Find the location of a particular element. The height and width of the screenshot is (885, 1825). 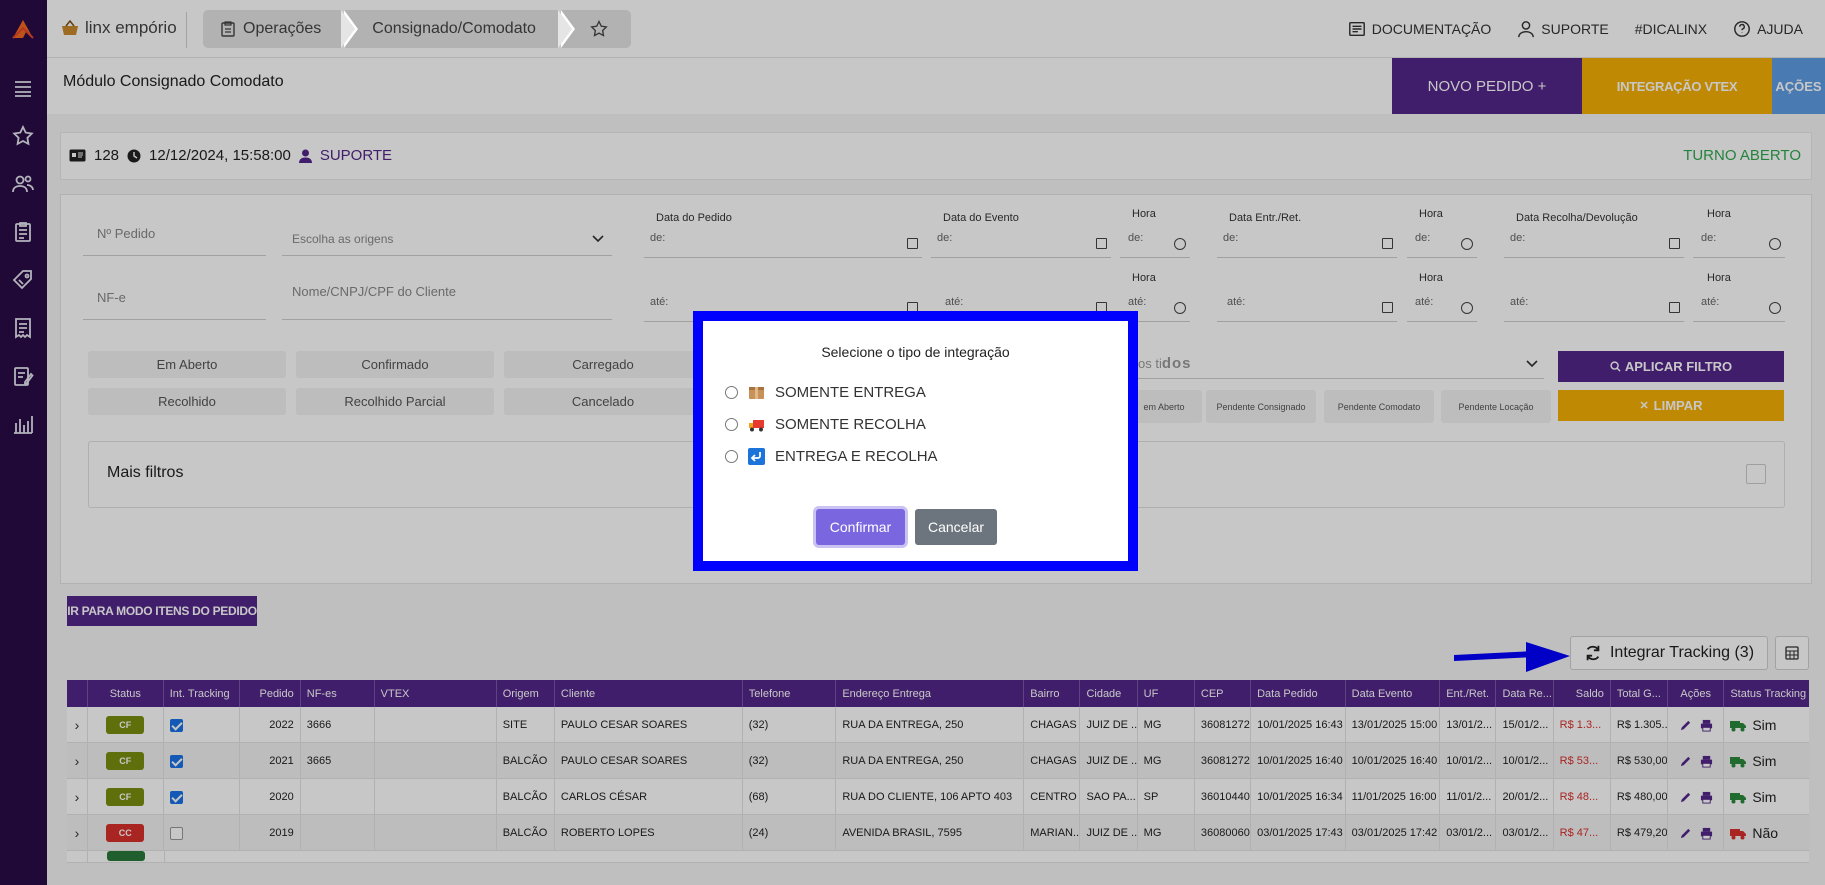

radio-entrega-e-recolha is located at coordinates (731, 456).